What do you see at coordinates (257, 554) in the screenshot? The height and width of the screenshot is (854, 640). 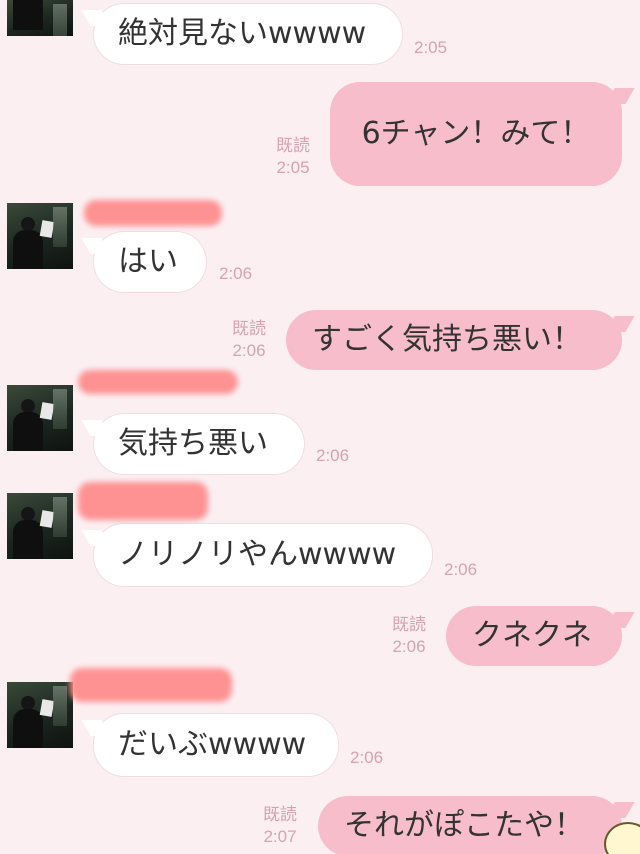 I see `message-text: ノリノリやんwwww` at bounding box center [257, 554].